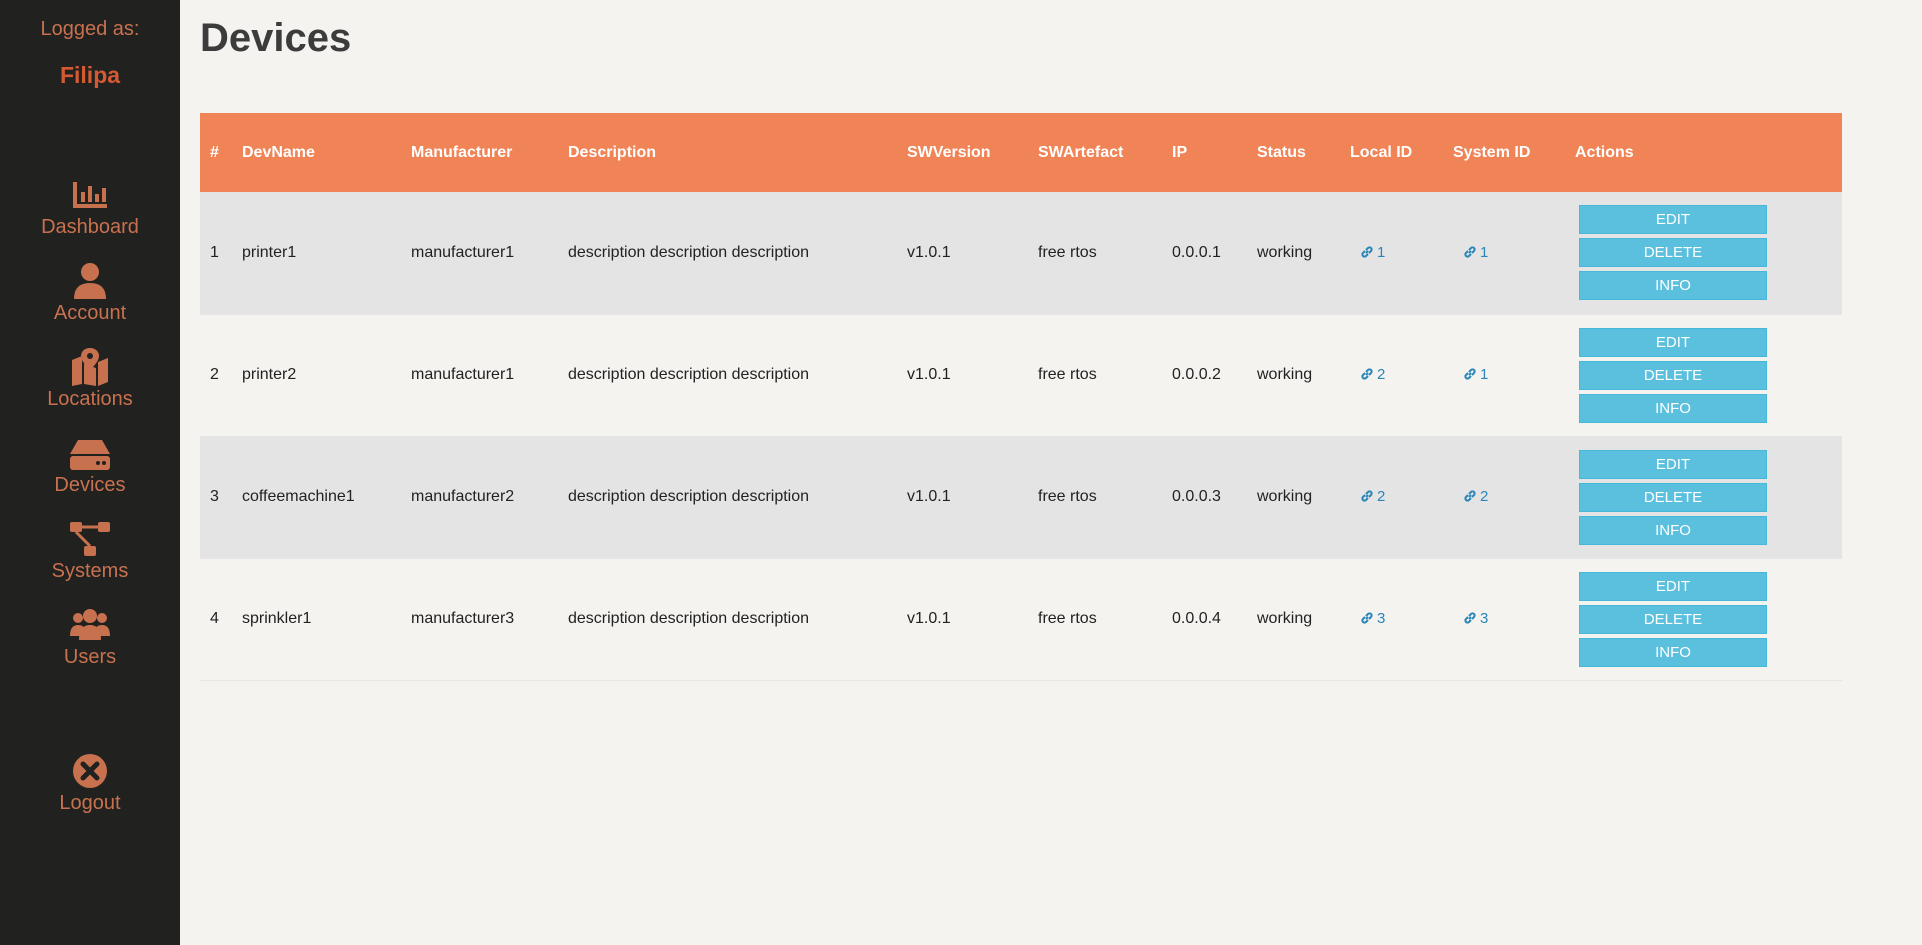 Image resolution: width=1922 pixels, height=945 pixels. I want to click on ip-cell: 0.0.0.2, so click(1196, 374).